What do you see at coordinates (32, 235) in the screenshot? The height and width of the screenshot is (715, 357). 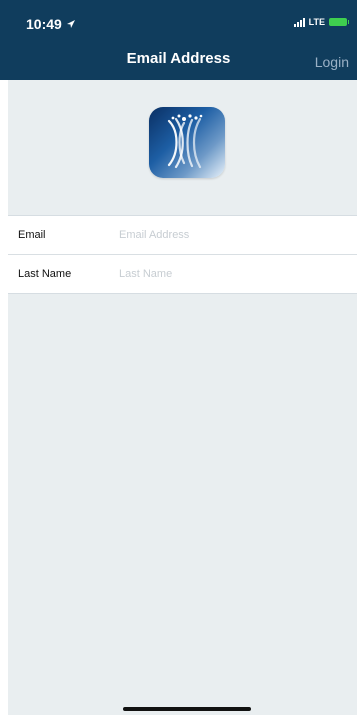 I see `email-label: Email` at bounding box center [32, 235].